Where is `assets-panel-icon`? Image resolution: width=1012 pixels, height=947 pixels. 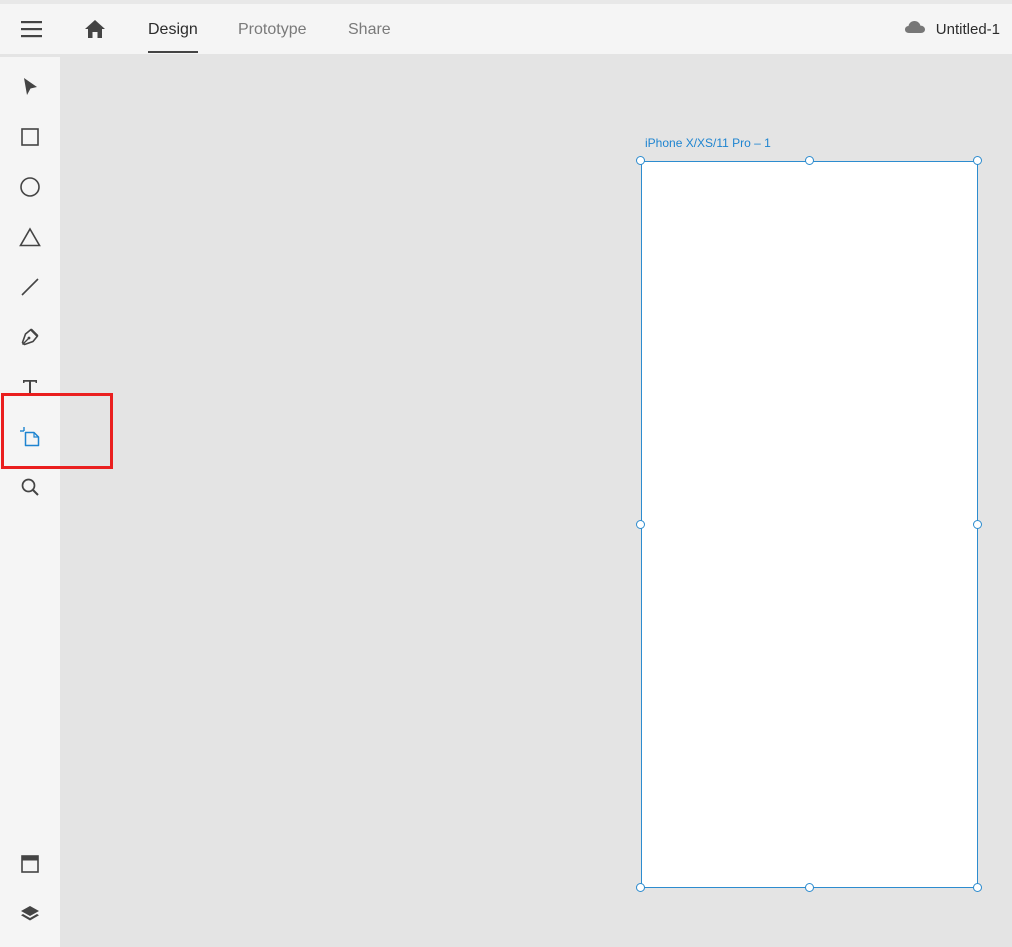 assets-panel-icon is located at coordinates (30, 864).